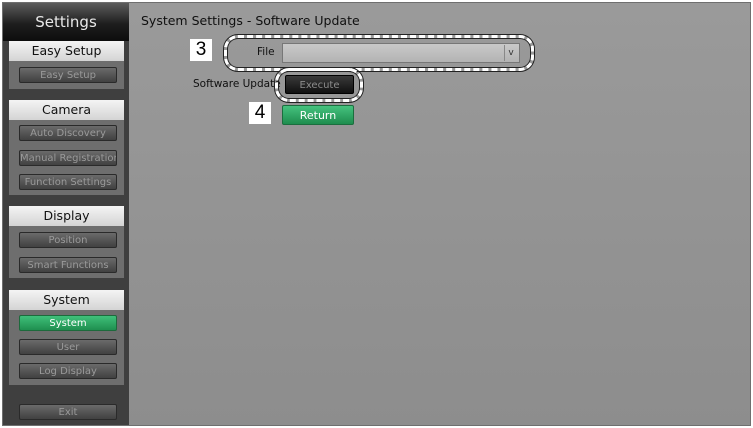  I want to click on sidebar-item-log-display: Log Display, so click(68, 371).